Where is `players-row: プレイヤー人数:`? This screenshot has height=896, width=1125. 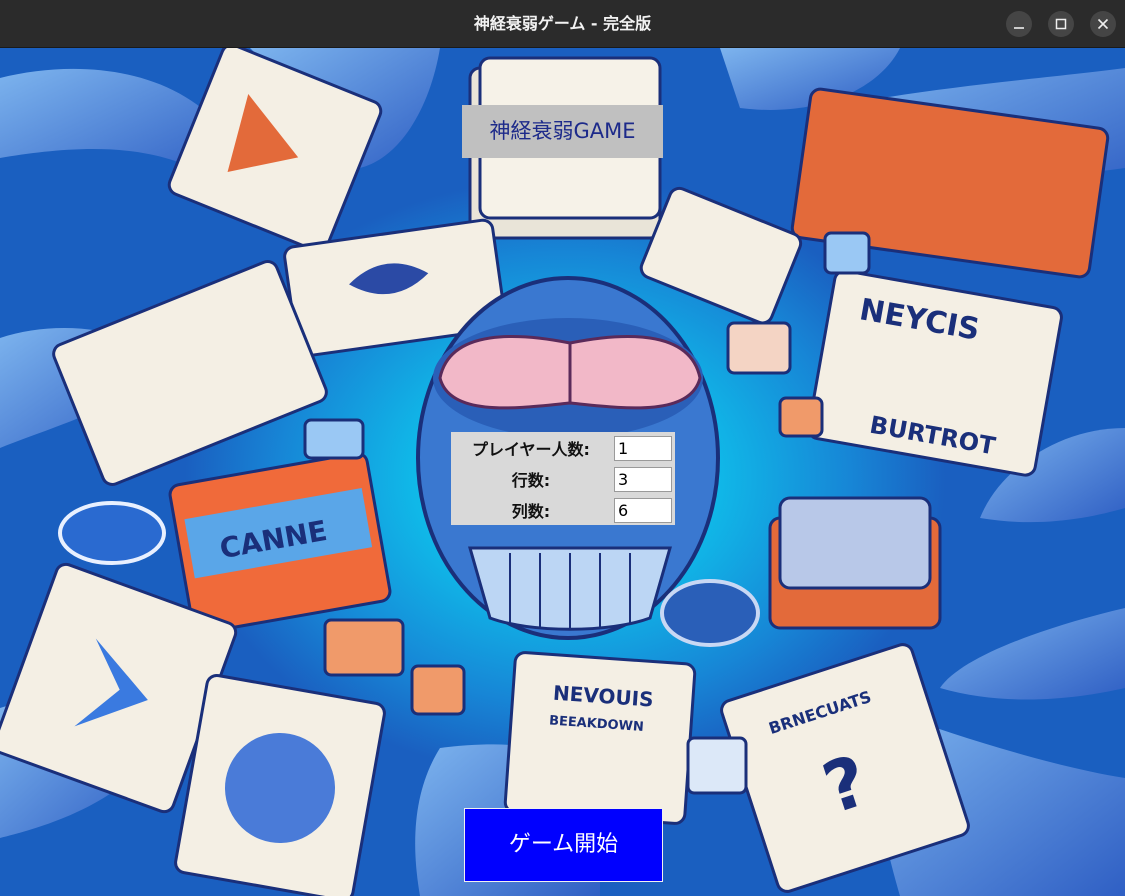
players-row: プレイヤー人数: is located at coordinates (563, 449).